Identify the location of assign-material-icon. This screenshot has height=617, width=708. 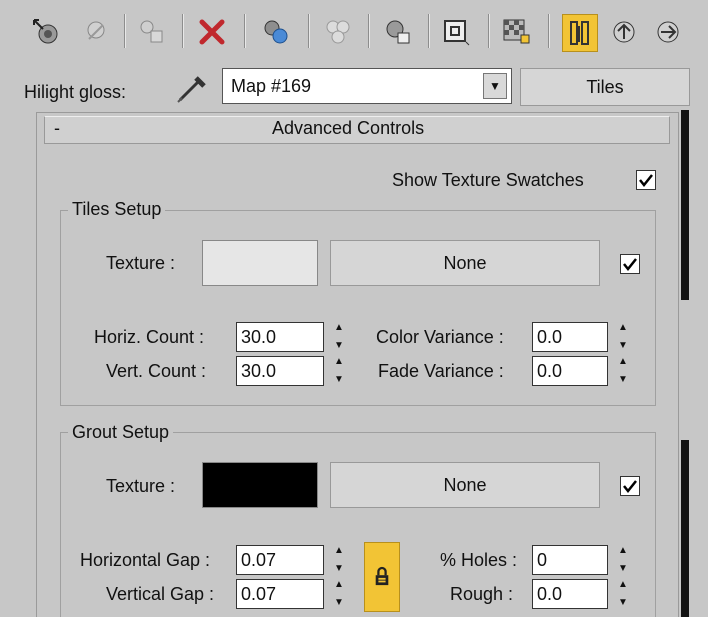
(152, 32).